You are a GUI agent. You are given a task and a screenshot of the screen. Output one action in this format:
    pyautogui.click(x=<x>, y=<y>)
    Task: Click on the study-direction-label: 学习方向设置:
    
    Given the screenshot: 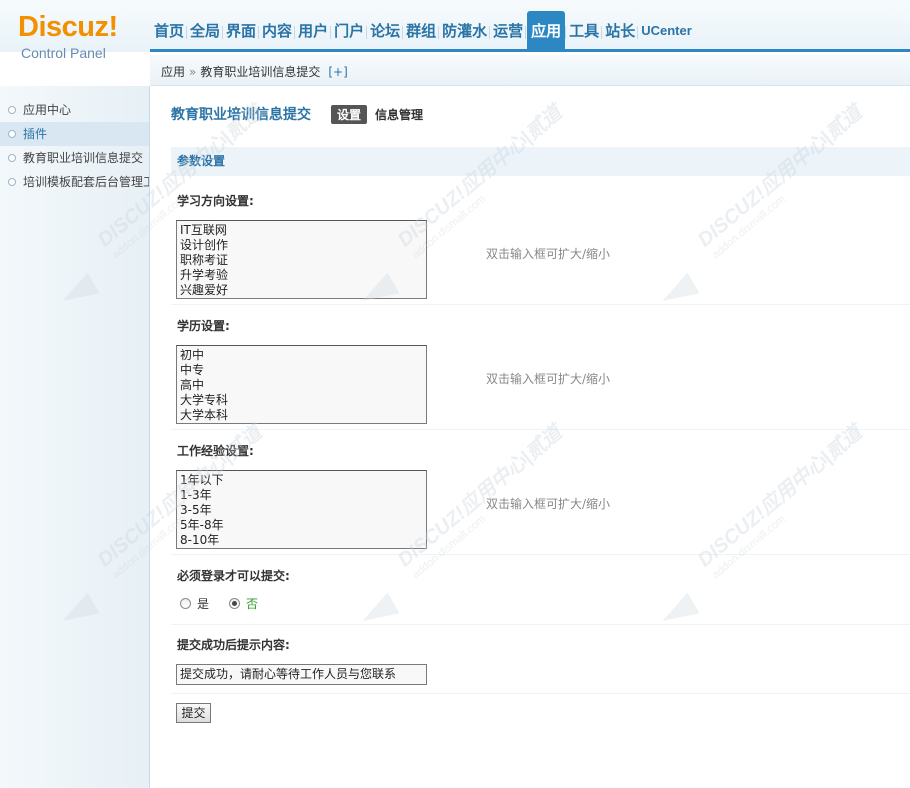 What is the action you would take?
    pyautogui.click(x=215, y=201)
    